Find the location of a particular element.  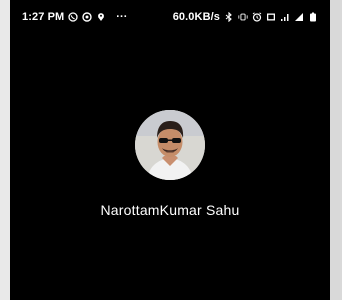

contact-name: NarottamKumar Sahu is located at coordinates (170, 210).